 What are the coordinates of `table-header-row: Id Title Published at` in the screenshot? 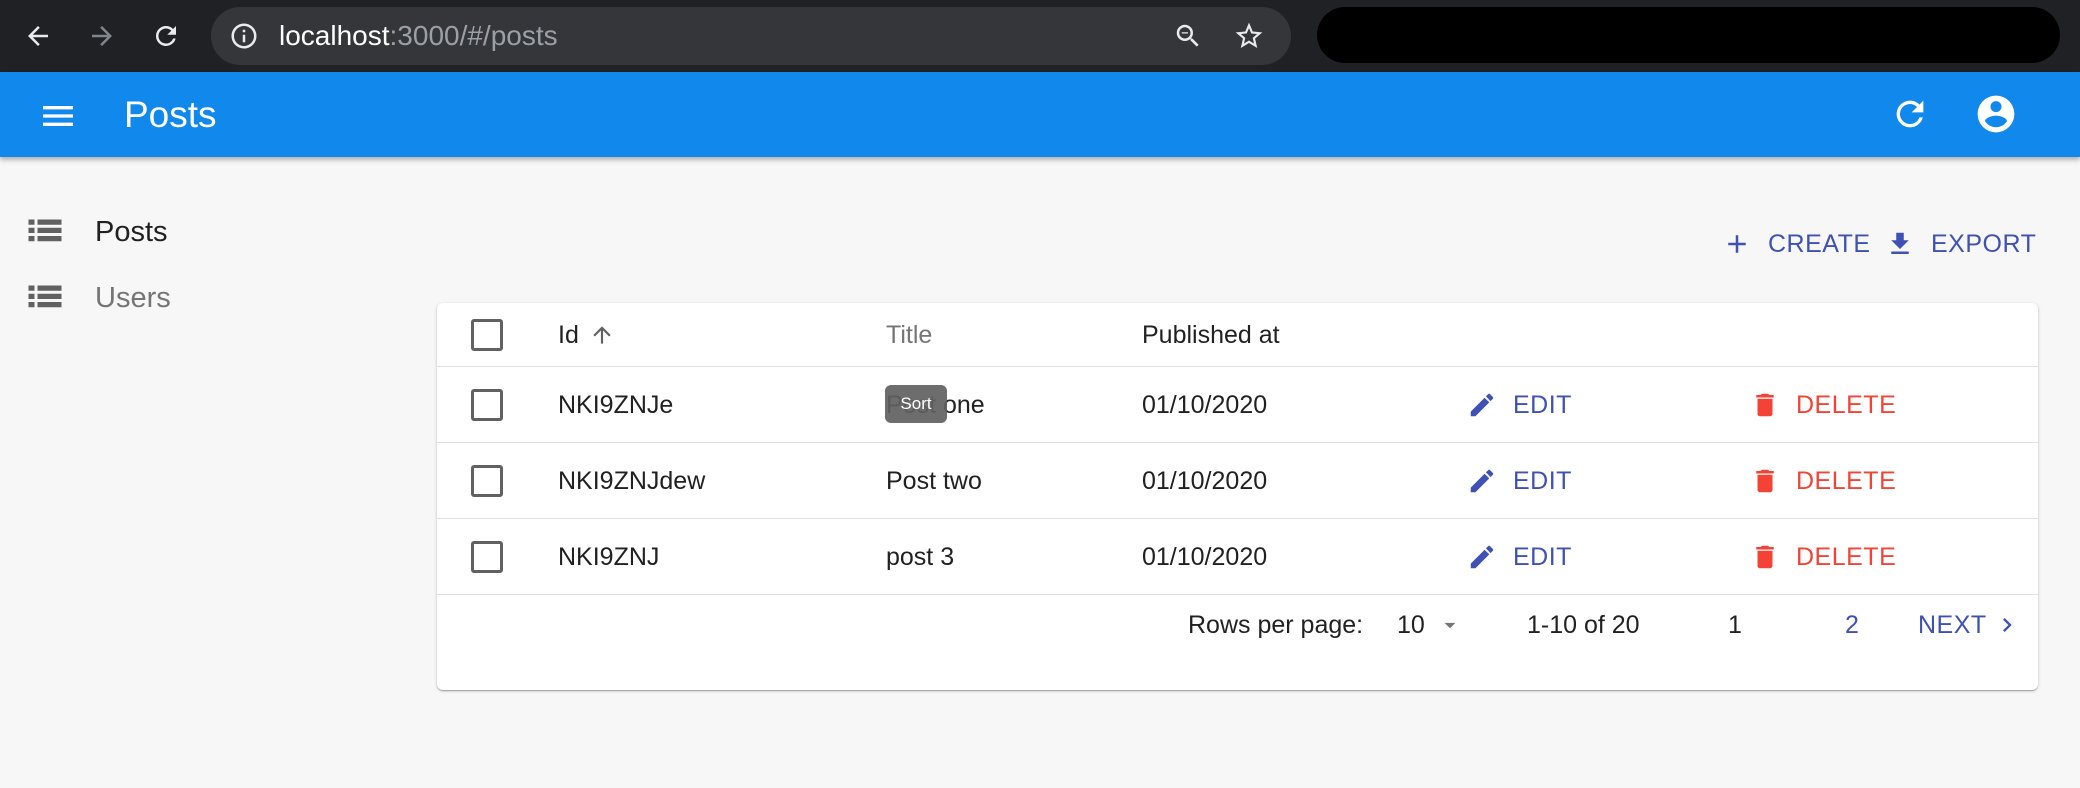 It's located at (1237, 335).